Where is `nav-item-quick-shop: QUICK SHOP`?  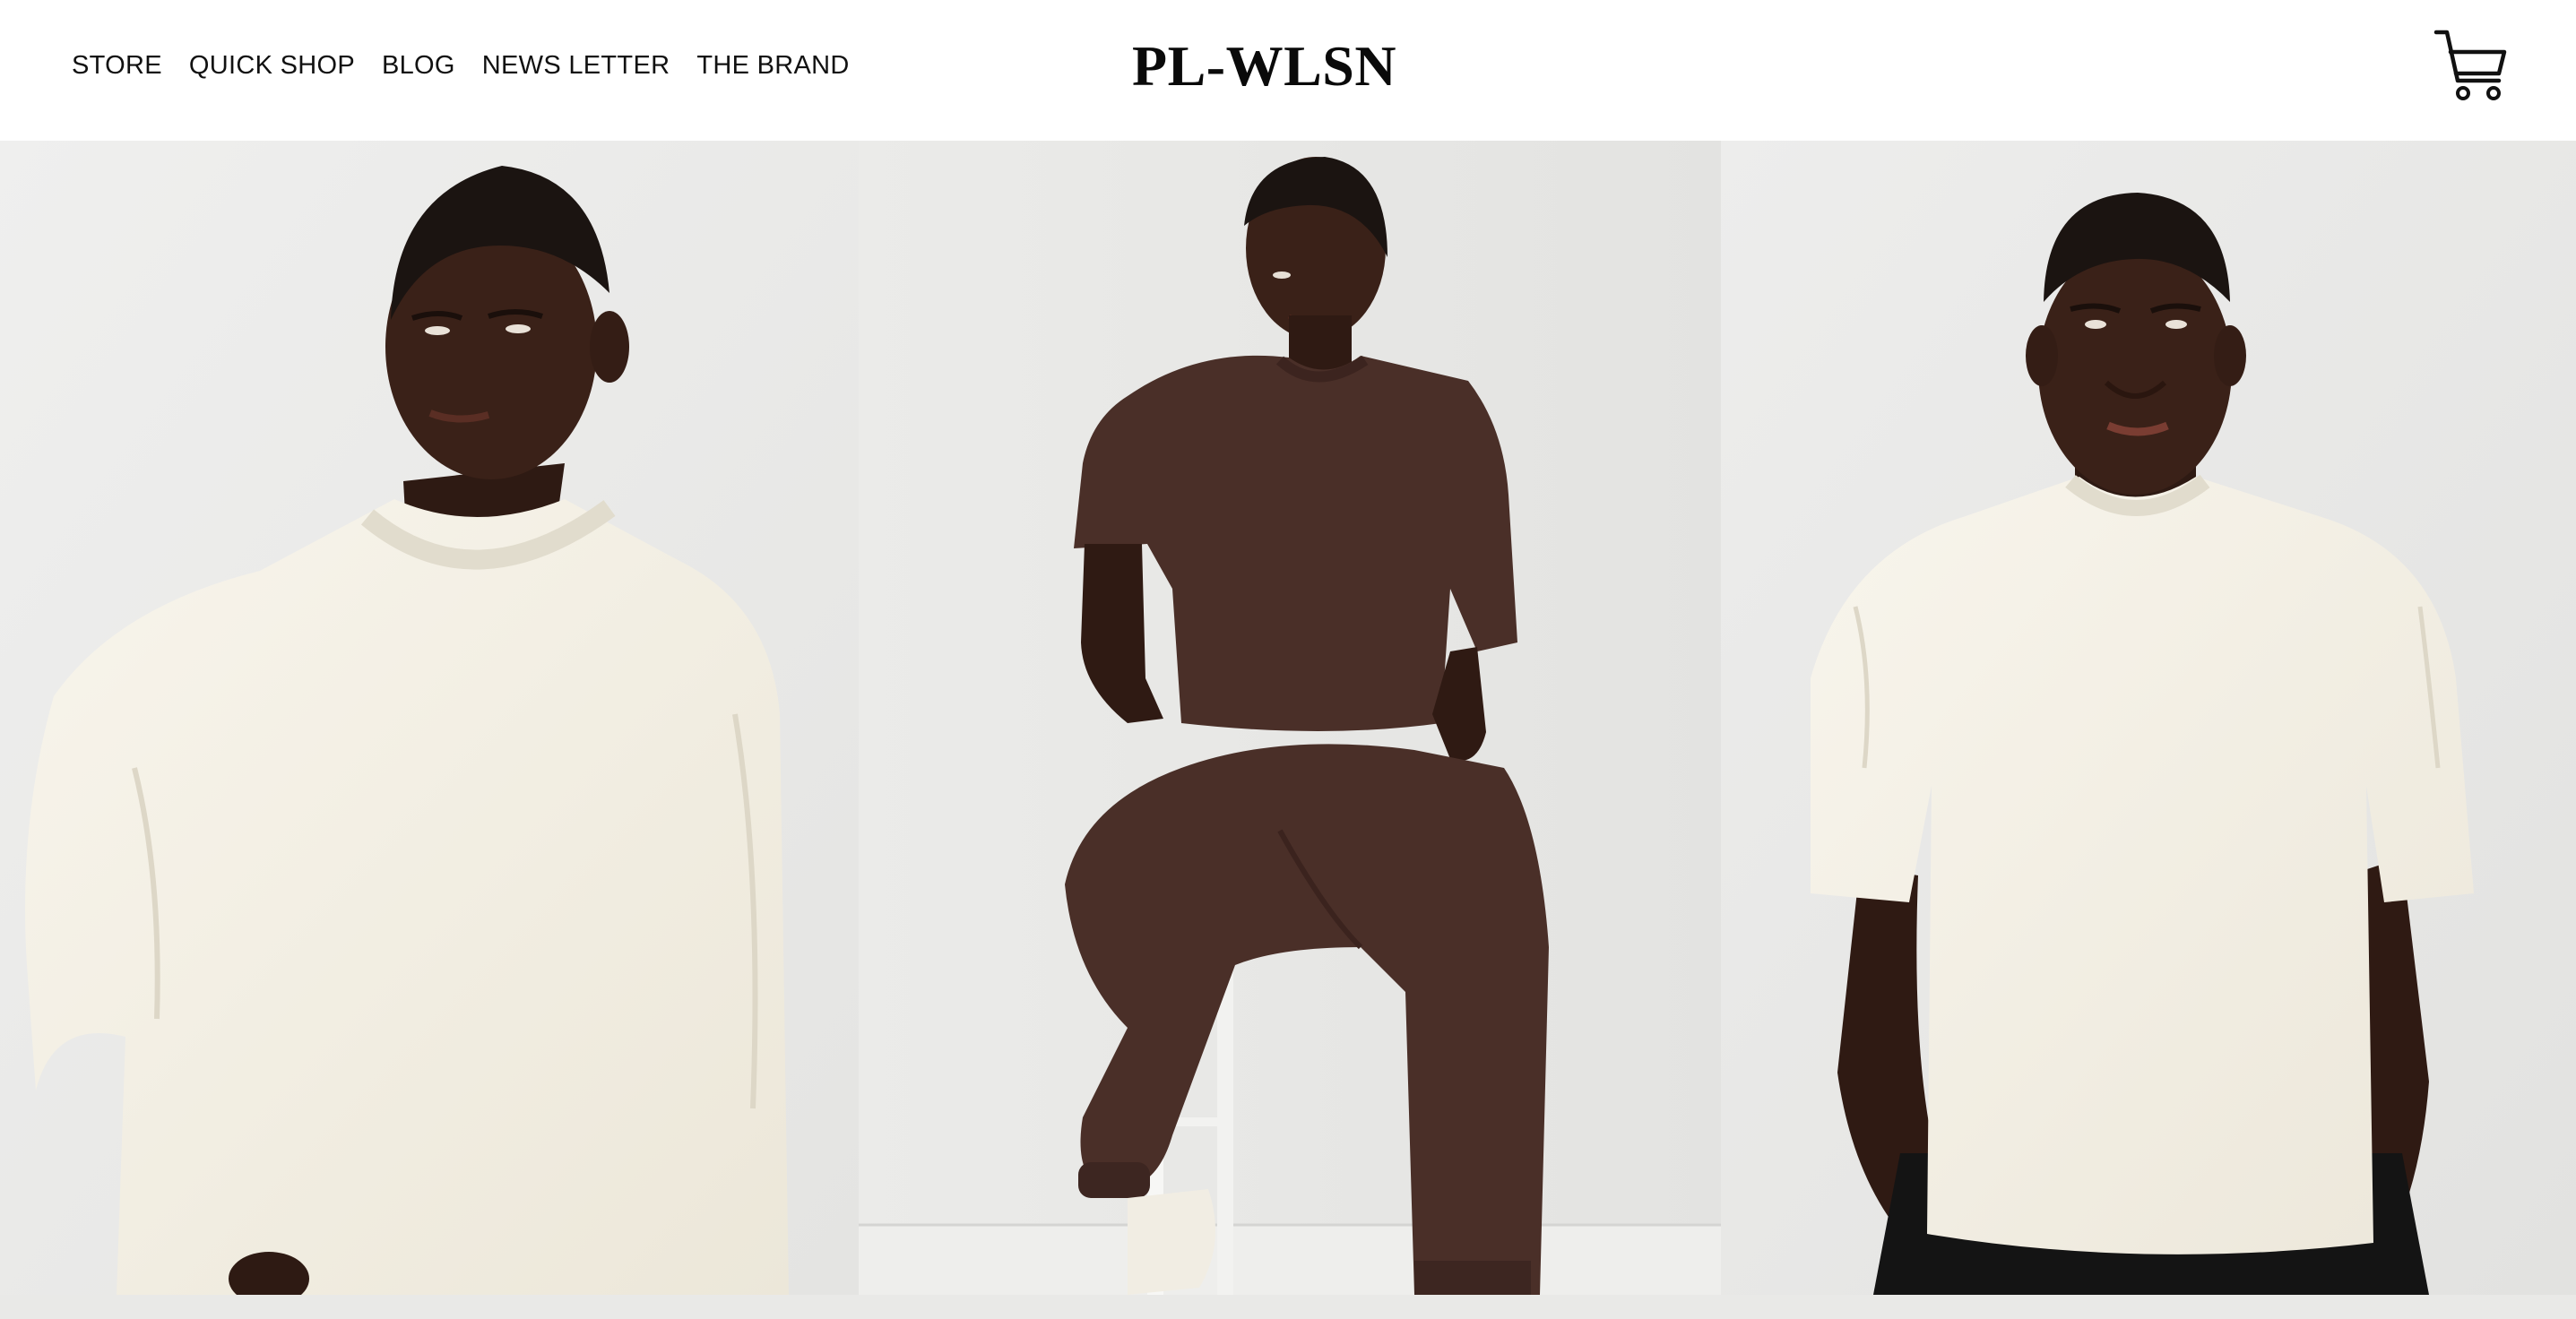 nav-item-quick-shop: QUICK SHOP is located at coordinates (272, 65).